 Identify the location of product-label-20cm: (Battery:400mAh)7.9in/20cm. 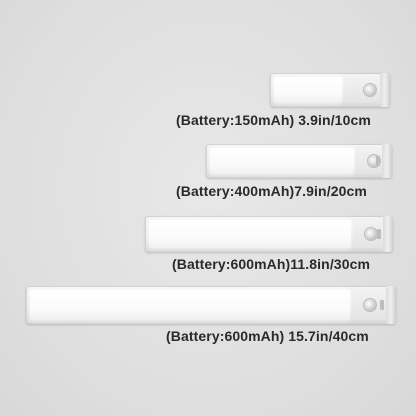
(271, 191).